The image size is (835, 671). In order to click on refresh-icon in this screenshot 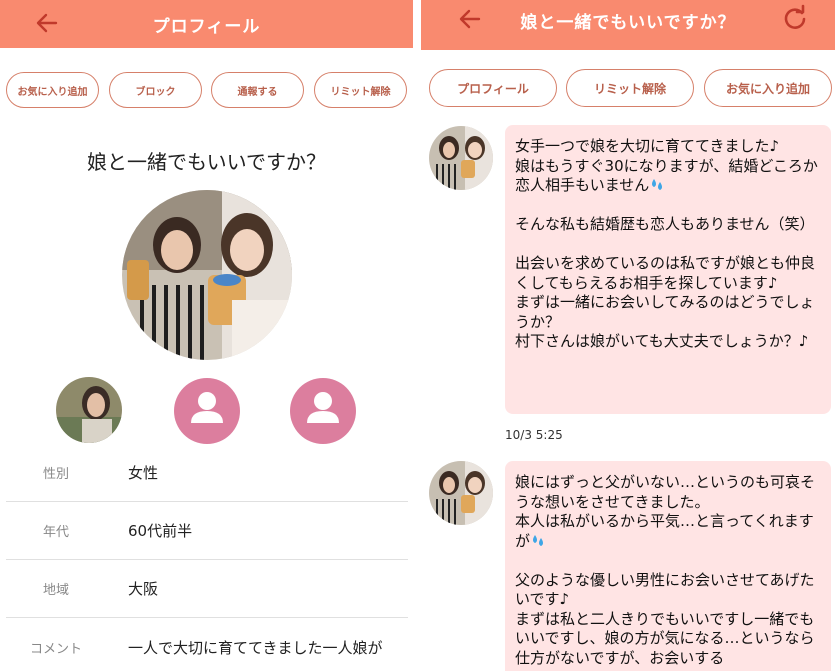, I will do `click(795, 18)`.